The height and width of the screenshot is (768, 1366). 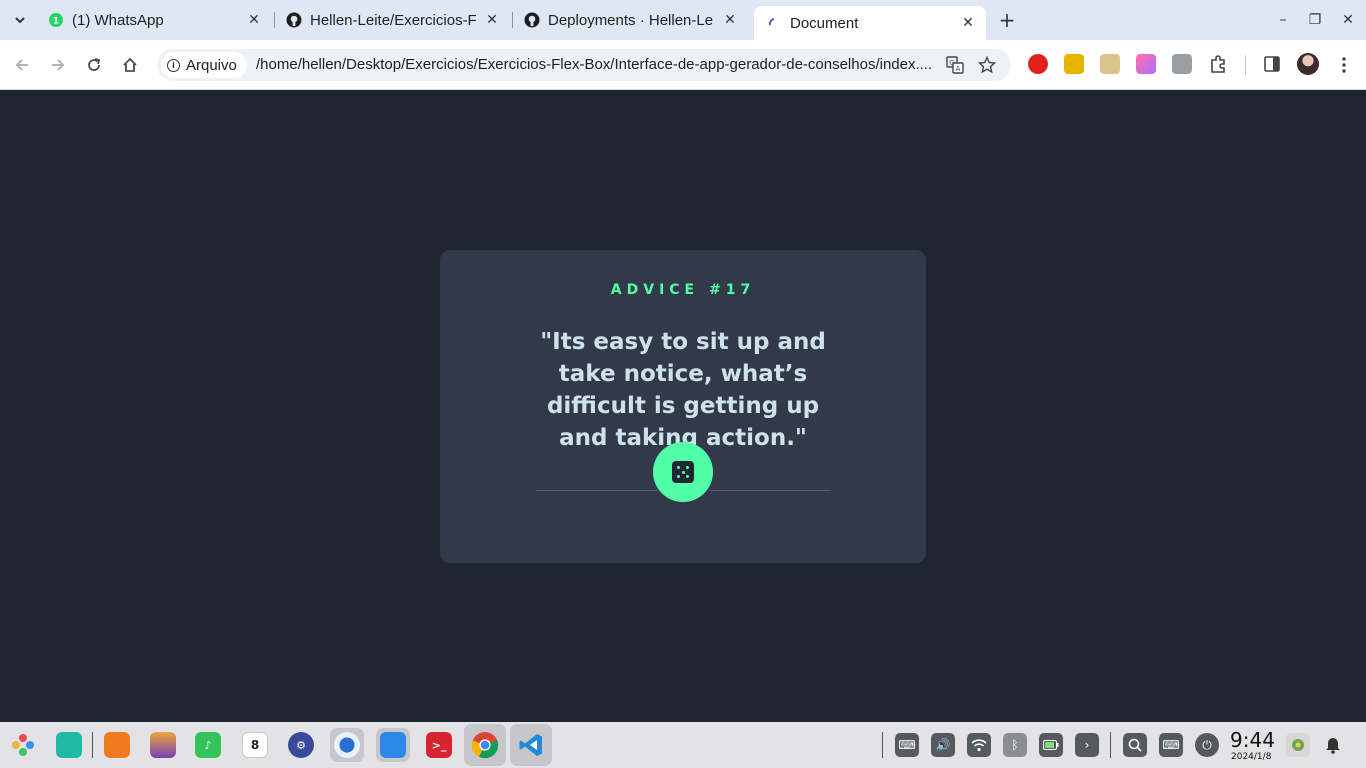 What do you see at coordinates (1182, 64) in the screenshot?
I see `extension-copy-icon` at bounding box center [1182, 64].